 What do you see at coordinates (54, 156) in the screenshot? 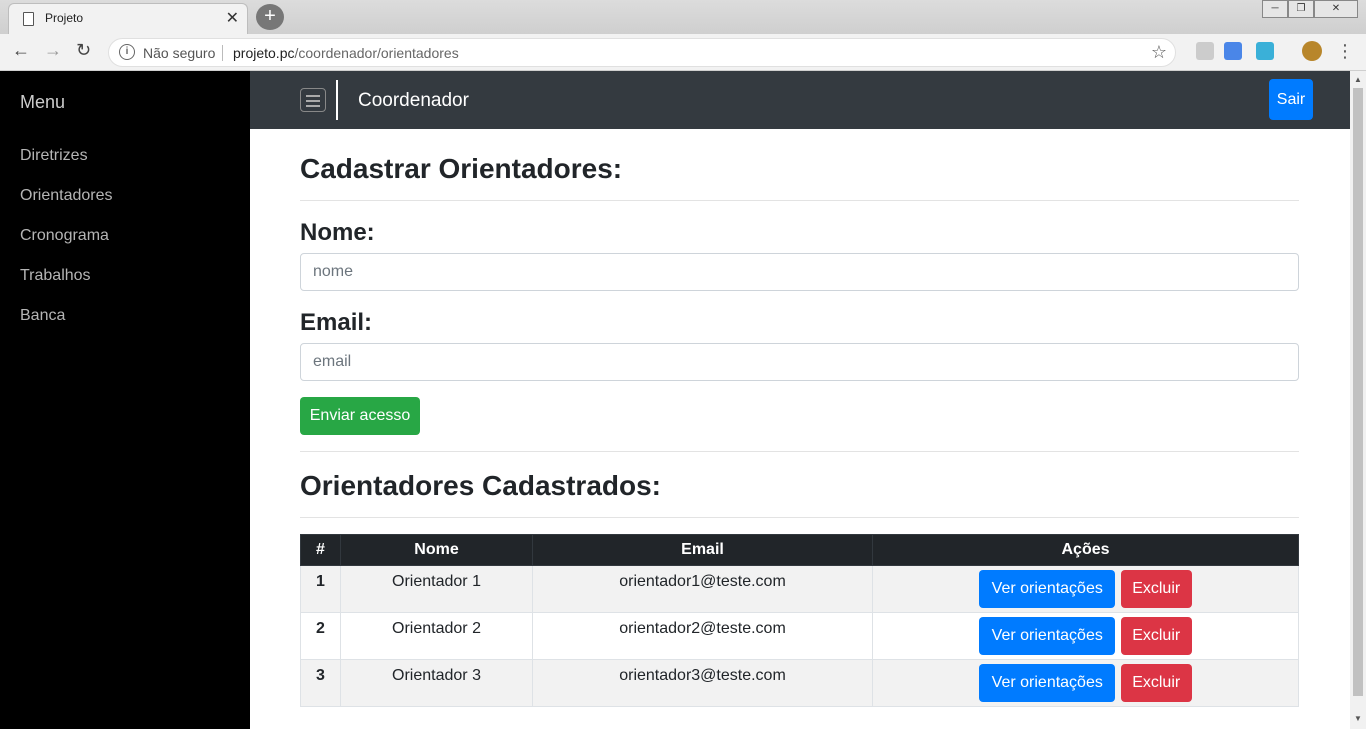
I see `sidebar-item-diretrizes: Diretrizes` at bounding box center [54, 156].